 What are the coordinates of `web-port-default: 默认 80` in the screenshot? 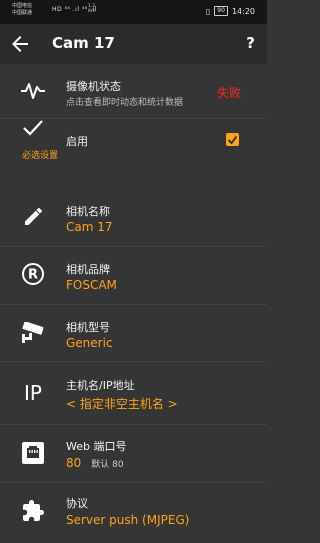 It's located at (107, 465).